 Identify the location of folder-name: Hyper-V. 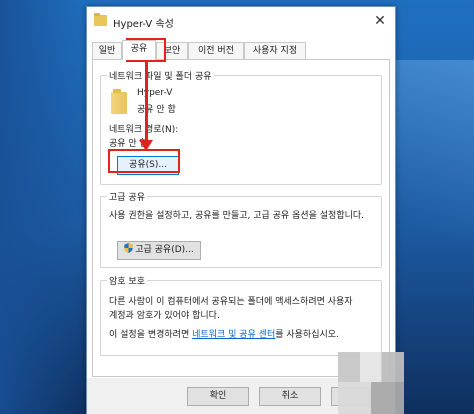
(155, 93).